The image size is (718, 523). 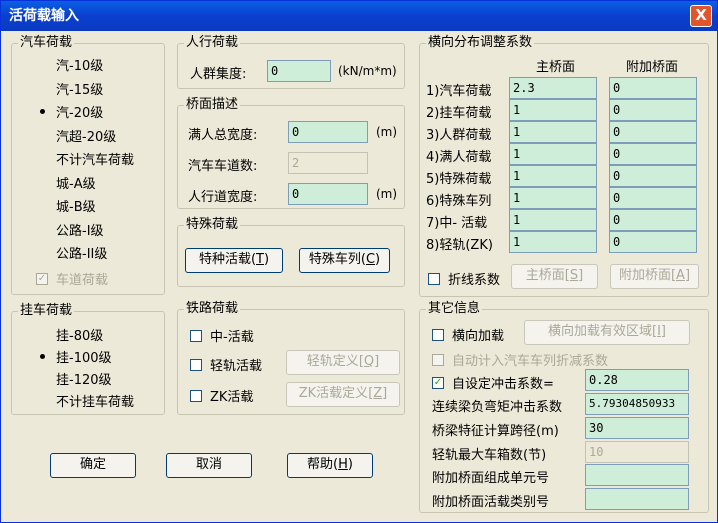 I want to click on sidewalk-width-unit: (m), so click(x=387, y=194).